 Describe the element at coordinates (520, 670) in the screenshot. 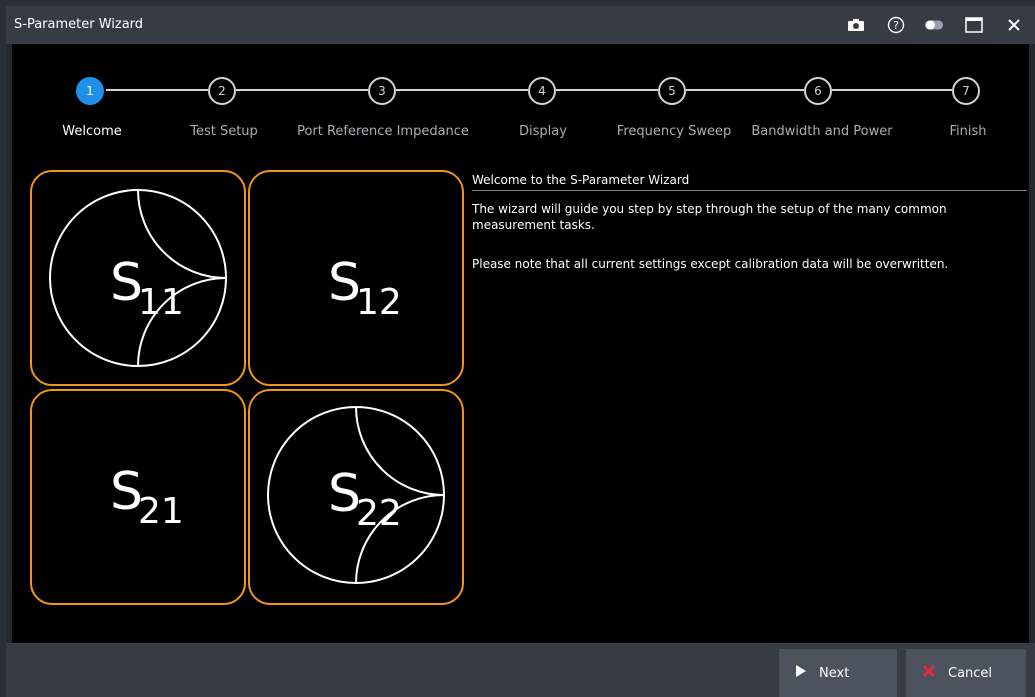

I see `bottom-bar: Next Cancel` at that location.